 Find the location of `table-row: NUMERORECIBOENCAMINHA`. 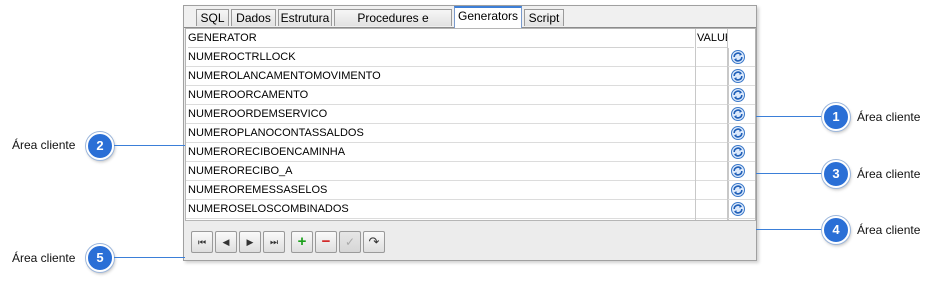

table-row: NUMERORECIBOENCAMINHA is located at coordinates (470, 152).